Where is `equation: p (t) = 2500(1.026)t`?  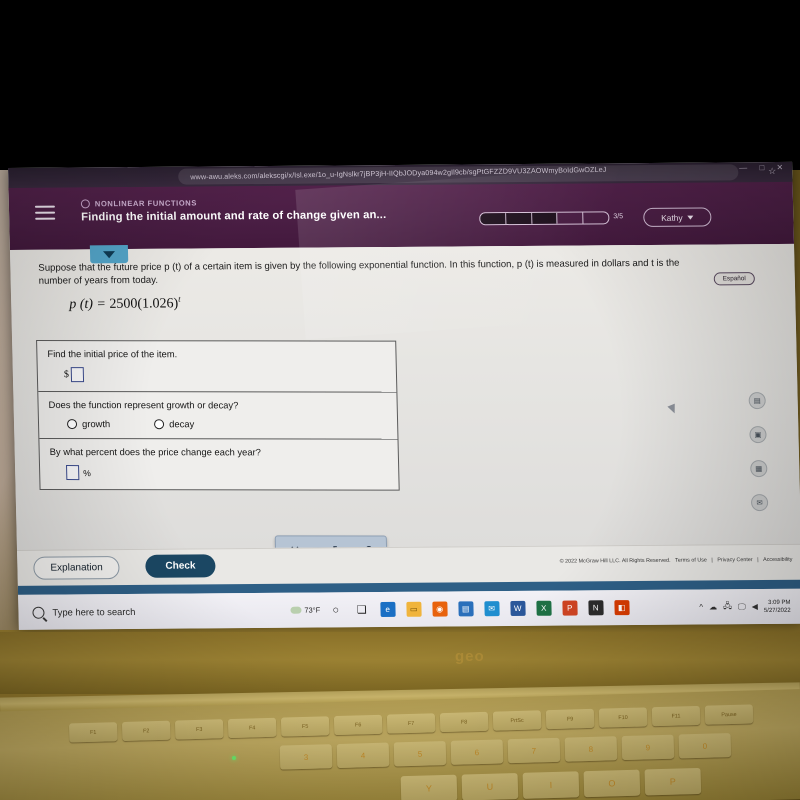 equation: p (t) = 2500(1.026)t is located at coordinates (125, 304).